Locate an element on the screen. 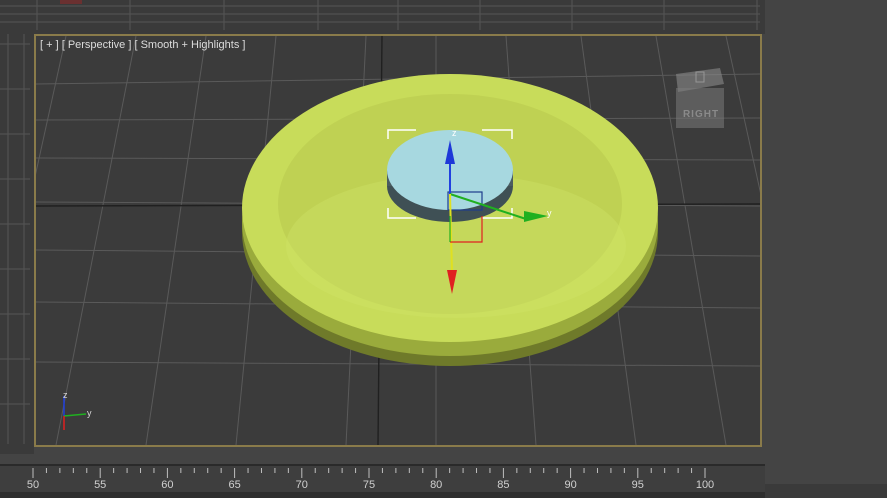  viewcube-icon is located at coordinates (699, 97).